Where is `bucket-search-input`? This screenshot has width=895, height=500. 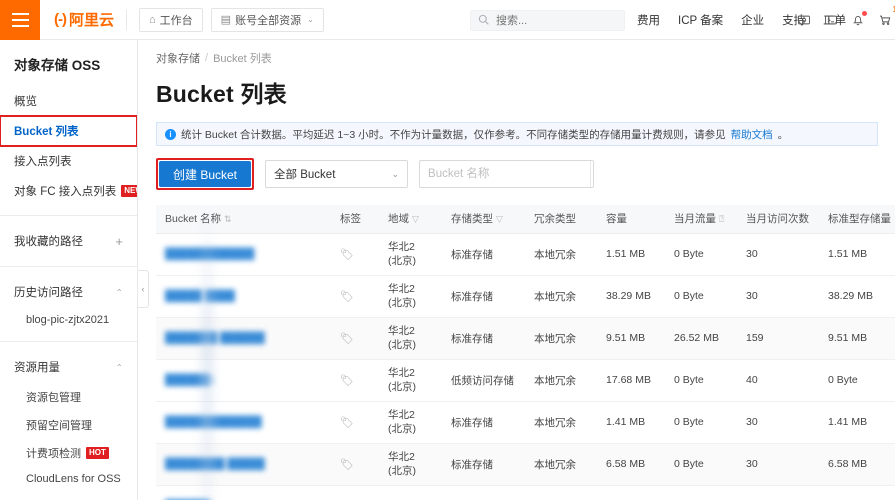
bucket-search-input is located at coordinates (505, 174).